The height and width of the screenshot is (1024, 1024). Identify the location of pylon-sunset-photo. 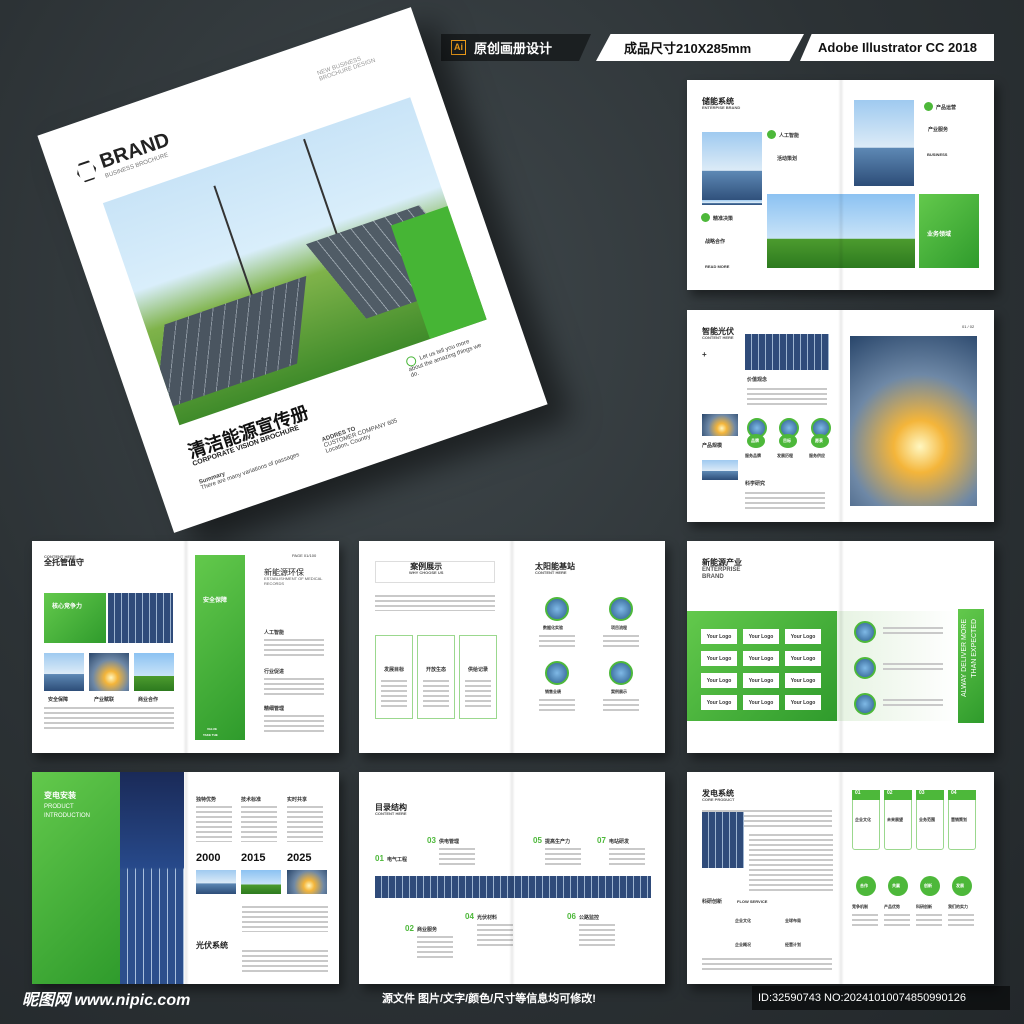
(913, 421).